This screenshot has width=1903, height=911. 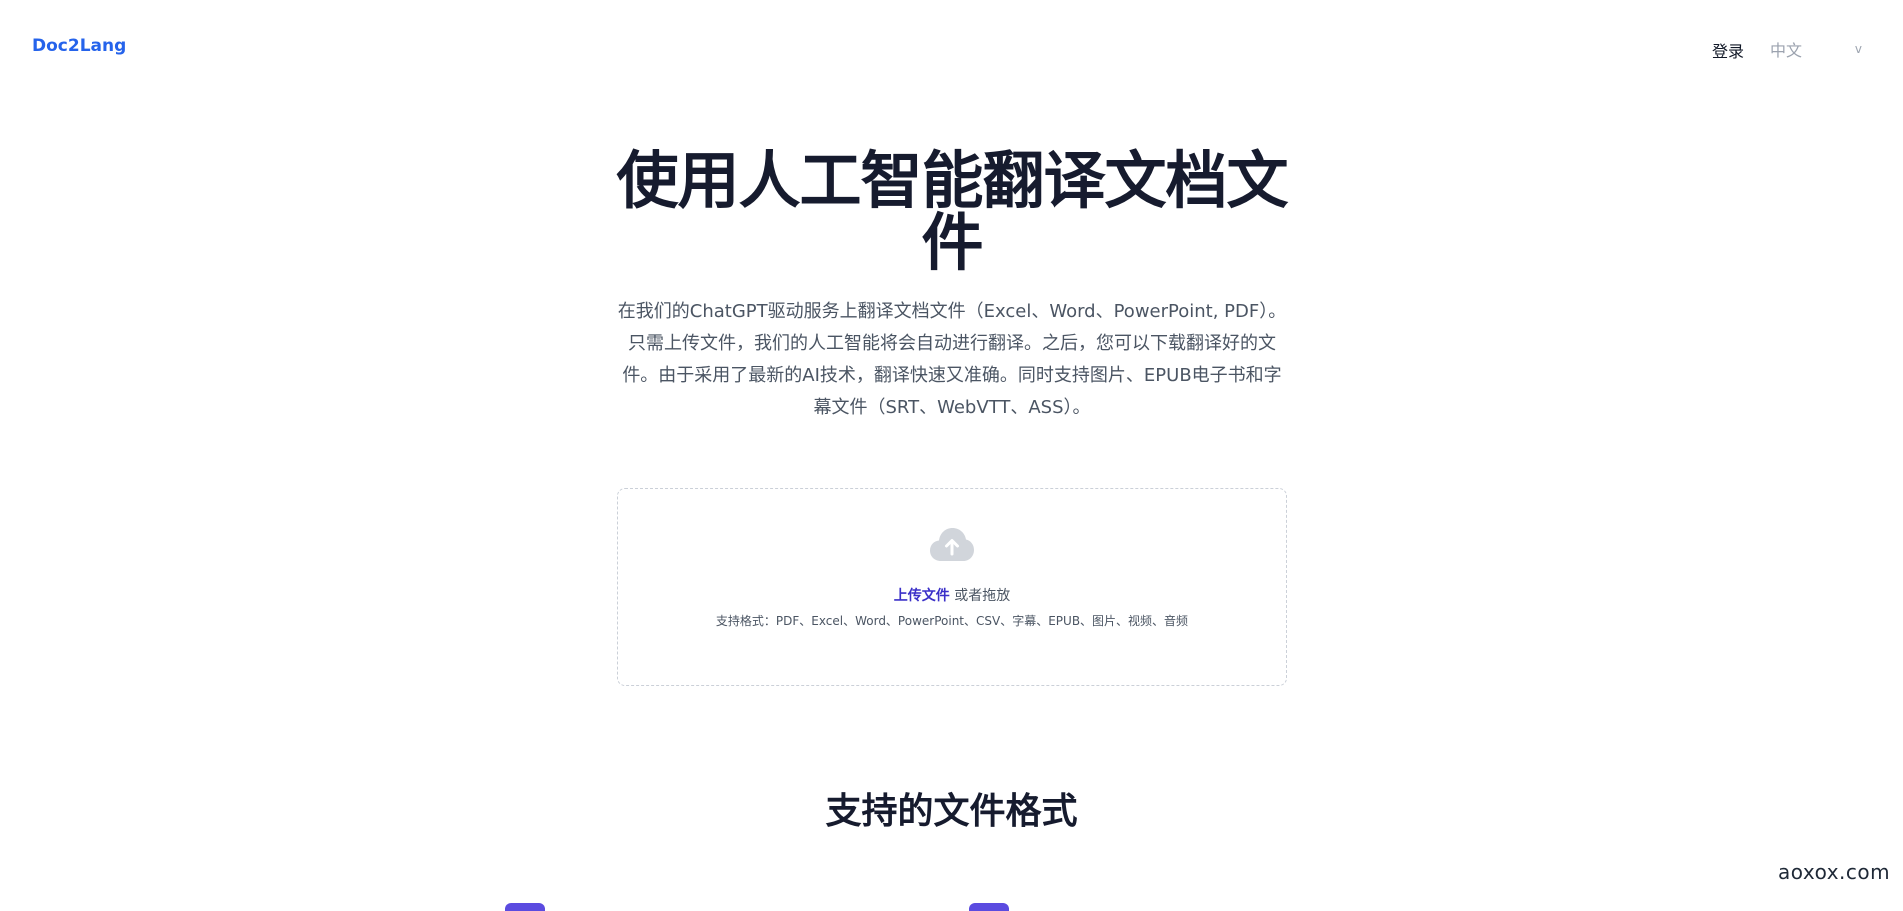 What do you see at coordinates (1786, 50) in the screenshot?
I see `language-select-value: 中文` at bounding box center [1786, 50].